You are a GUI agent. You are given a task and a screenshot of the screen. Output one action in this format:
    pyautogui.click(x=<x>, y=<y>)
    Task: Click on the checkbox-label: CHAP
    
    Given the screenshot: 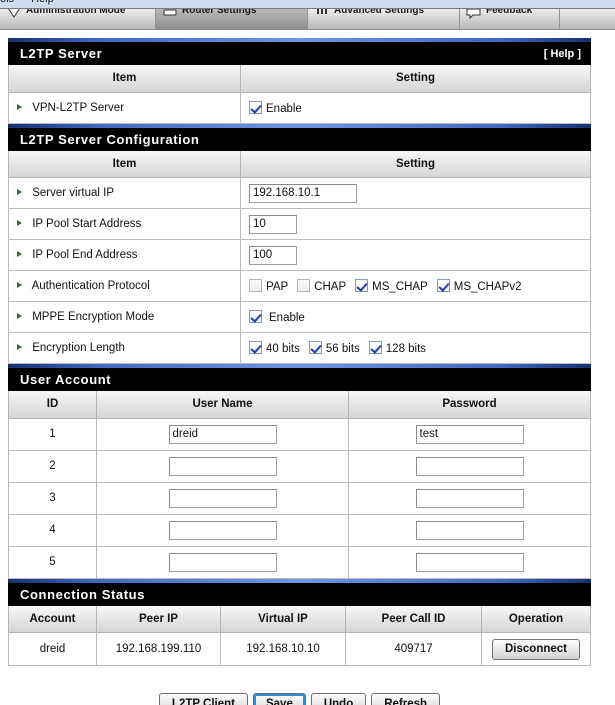 What is the action you would take?
    pyautogui.click(x=330, y=287)
    